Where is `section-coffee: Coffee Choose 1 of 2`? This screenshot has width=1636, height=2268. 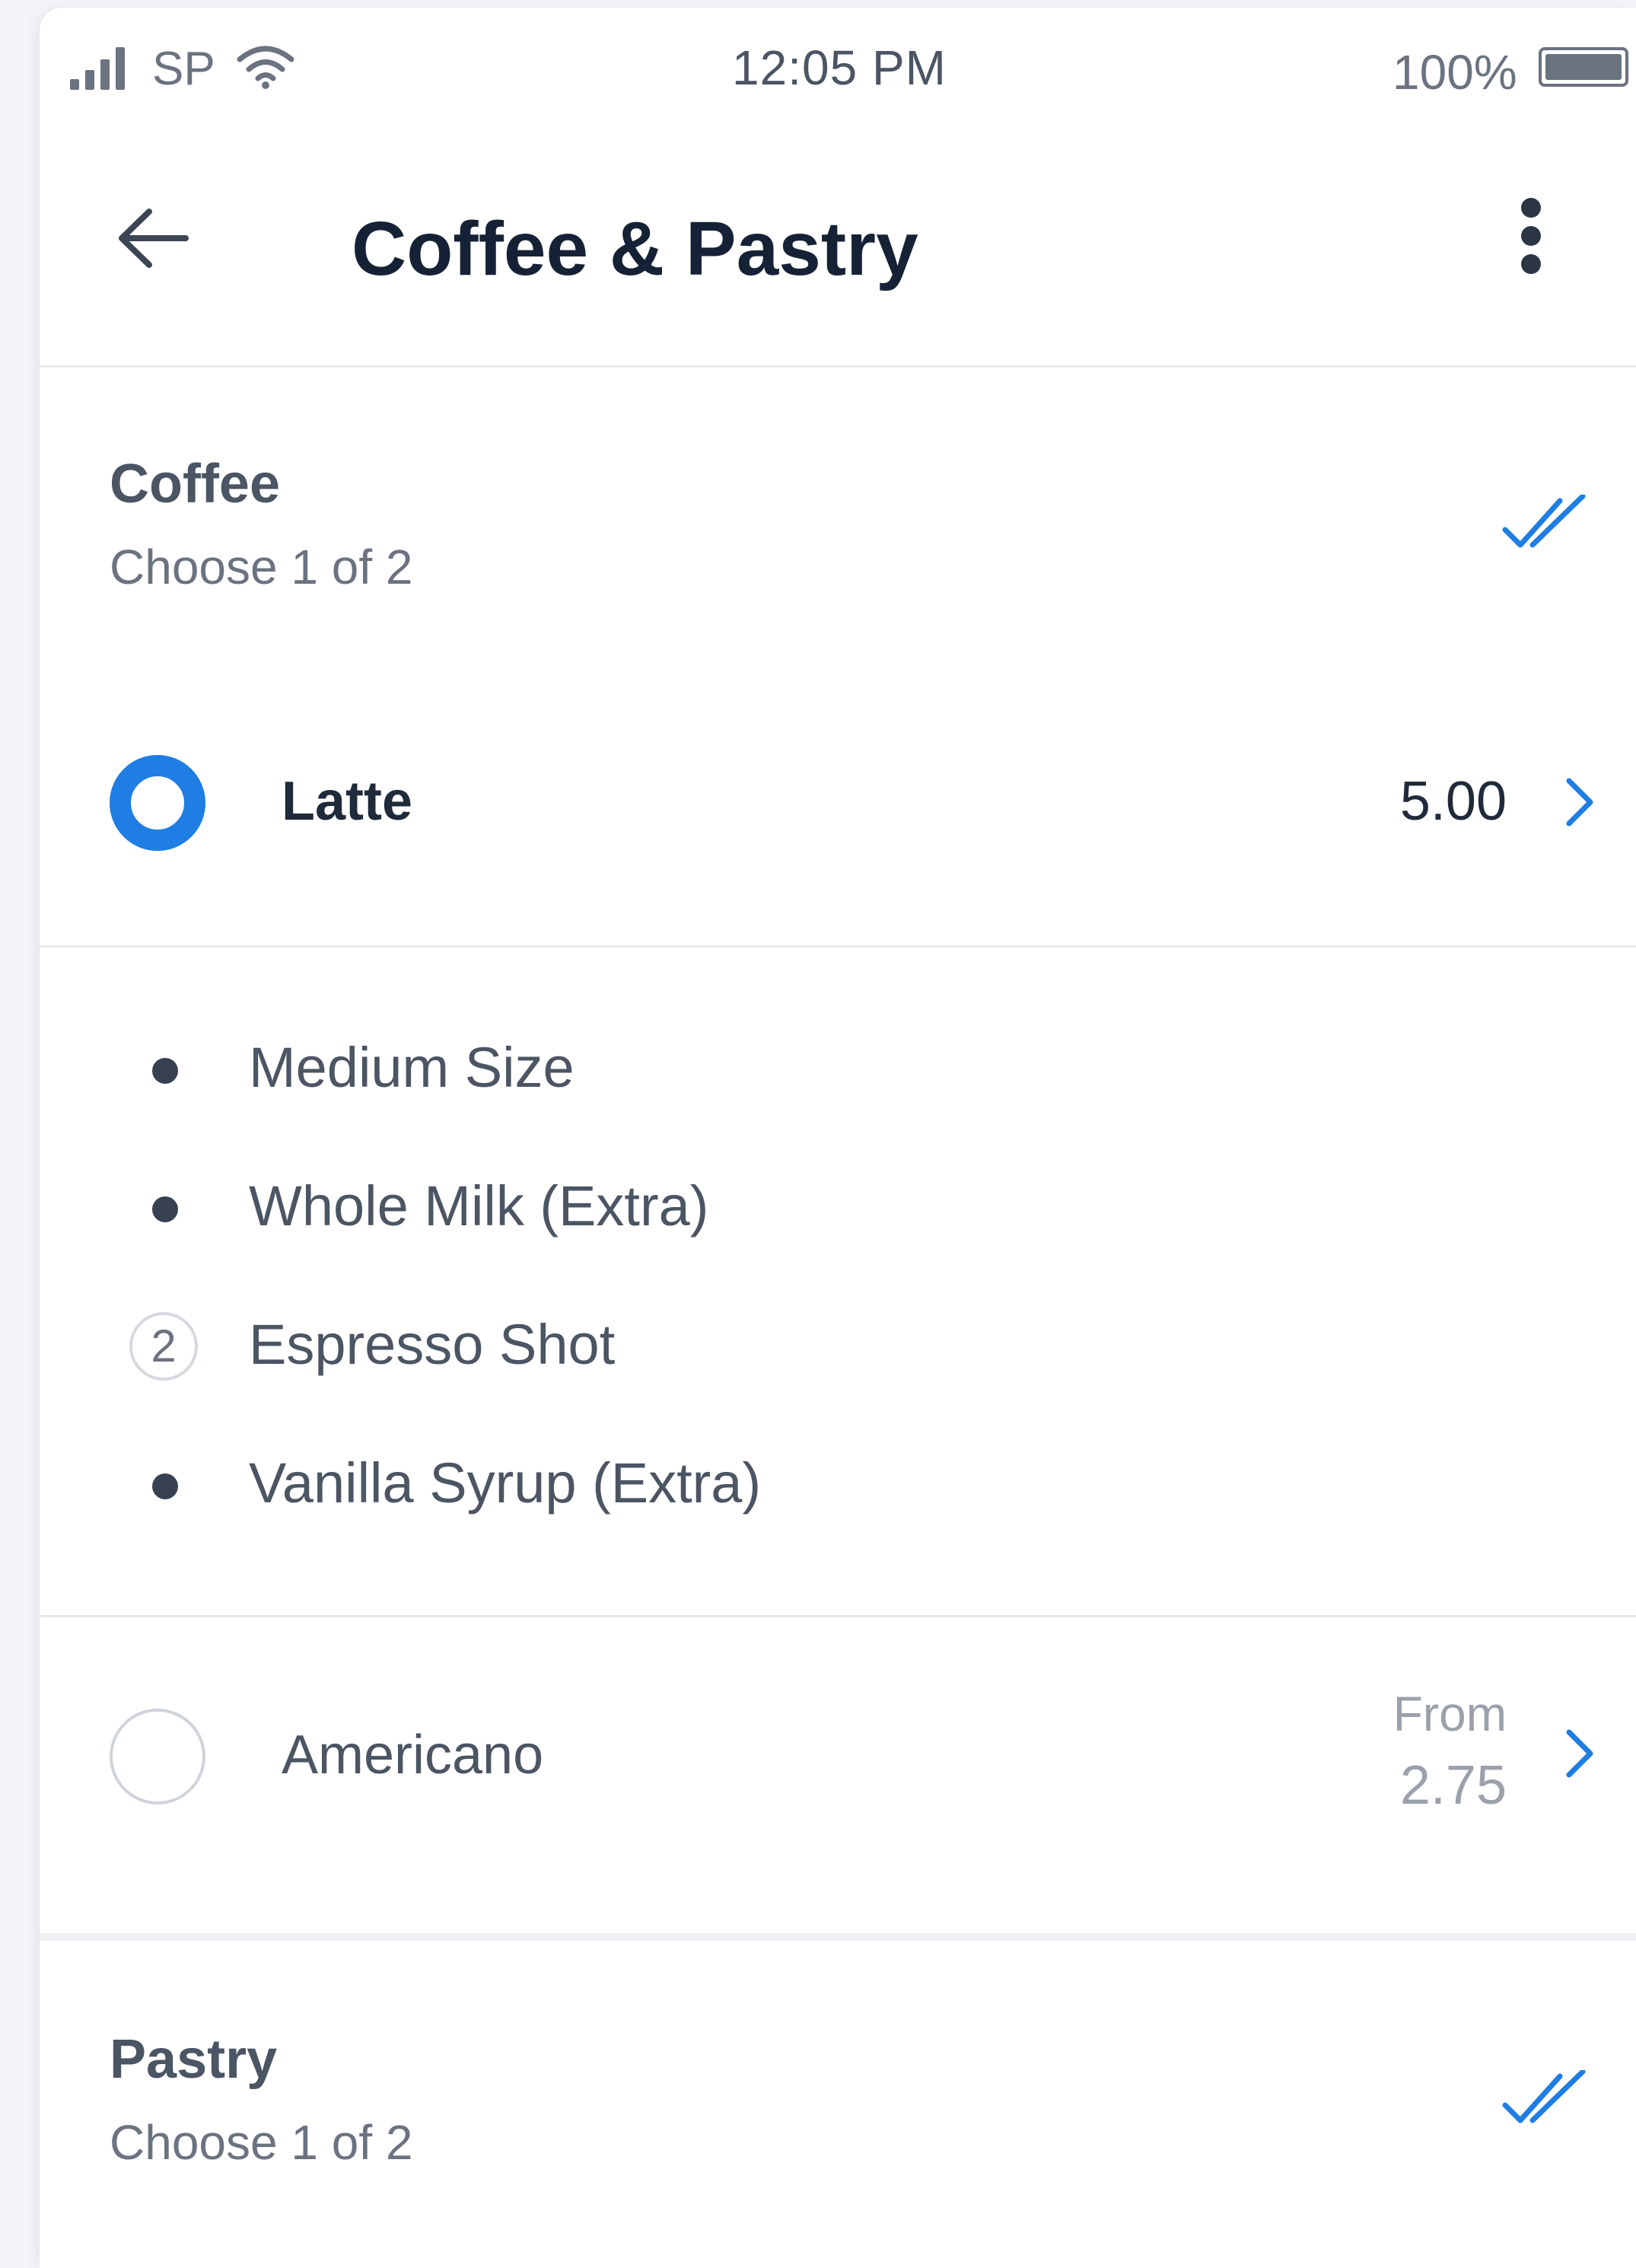 section-coffee: Coffee Choose 1 of 2 is located at coordinates (838, 502).